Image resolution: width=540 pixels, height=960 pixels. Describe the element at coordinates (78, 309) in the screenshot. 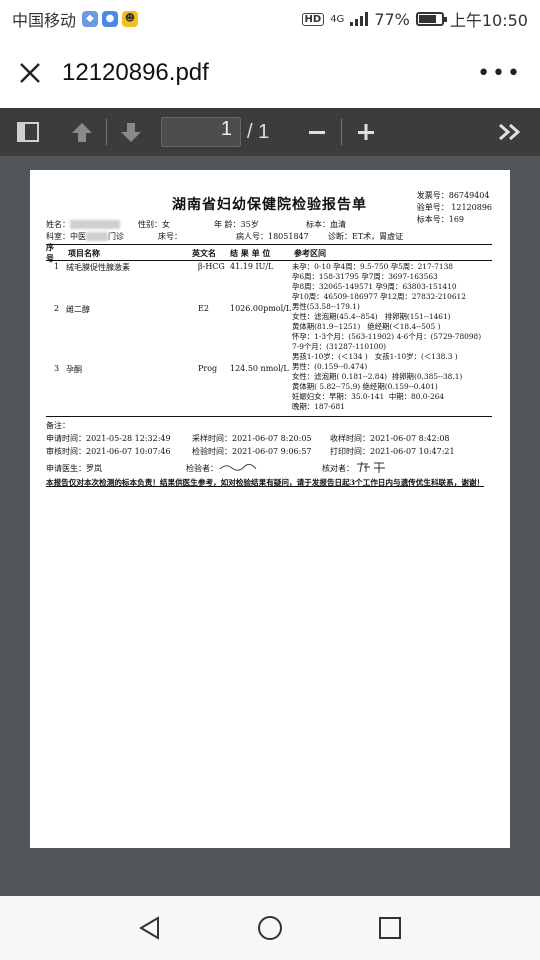

I see `item-name: 雌二醇` at that location.